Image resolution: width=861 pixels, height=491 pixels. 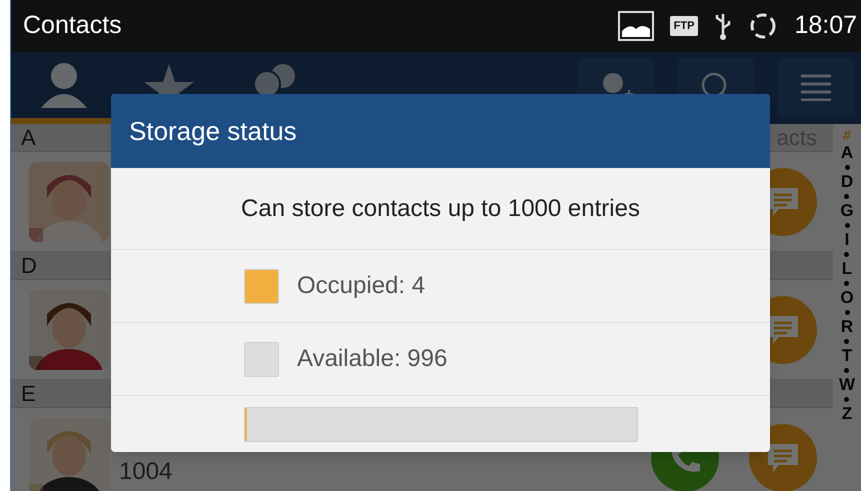 What do you see at coordinates (73, 26) in the screenshot?
I see `app-title: Contacts` at bounding box center [73, 26].